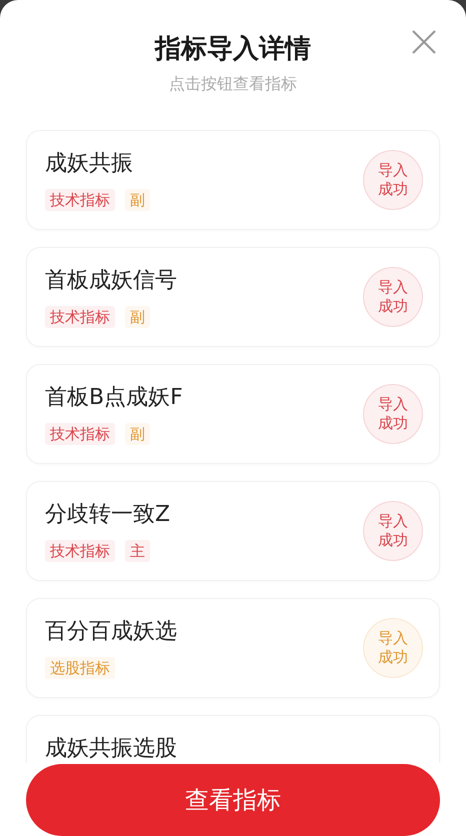  Describe the element at coordinates (233, 530) in the screenshot. I see `indicator-card: 分歧转一致Z 技术指标 主 导入成功` at that location.